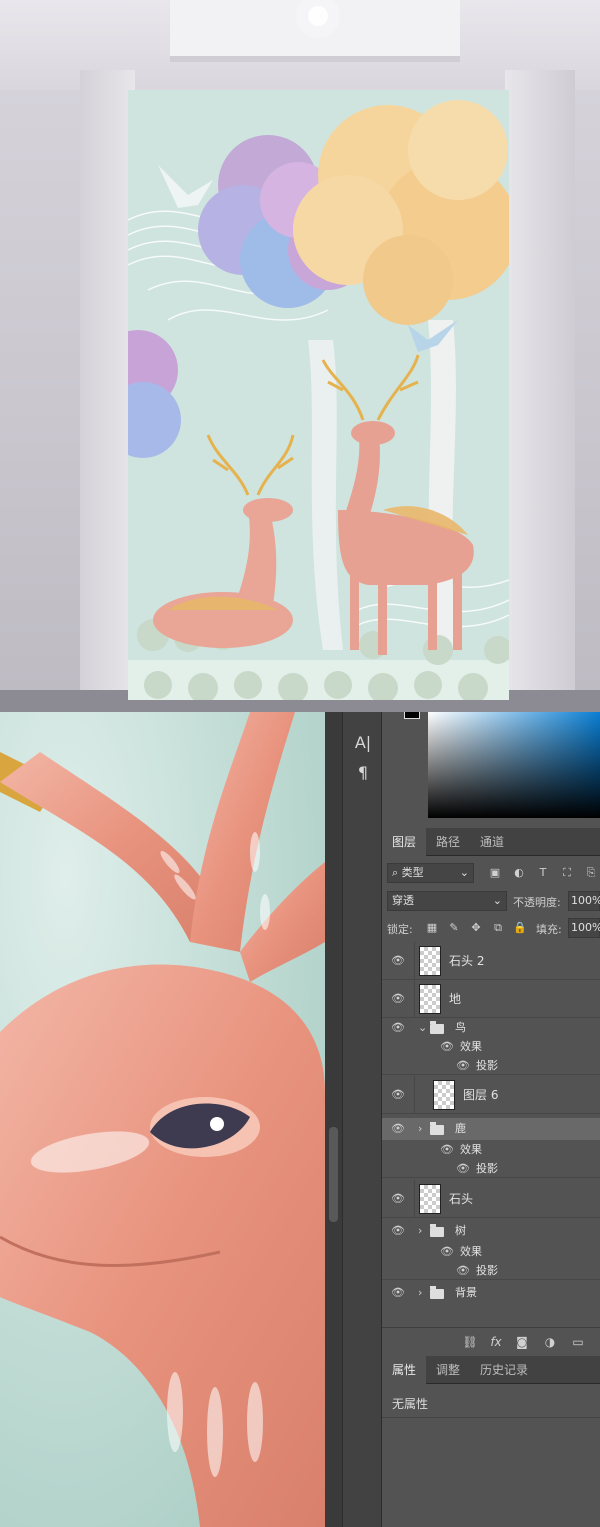 The image size is (600, 1527). I want to click on lock-position-icon: ✥, so click(476, 928).